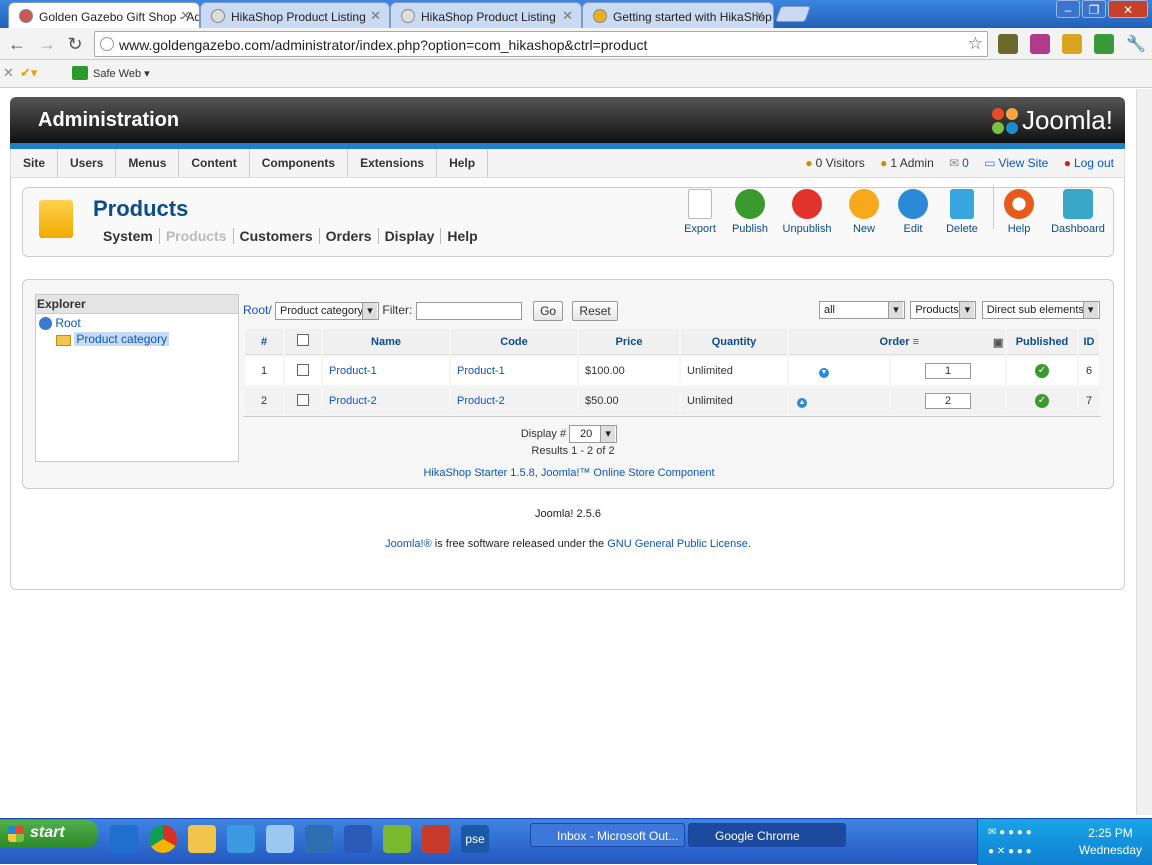  What do you see at coordinates (463, 163) in the screenshot?
I see `menu-help: Help` at bounding box center [463, 163].